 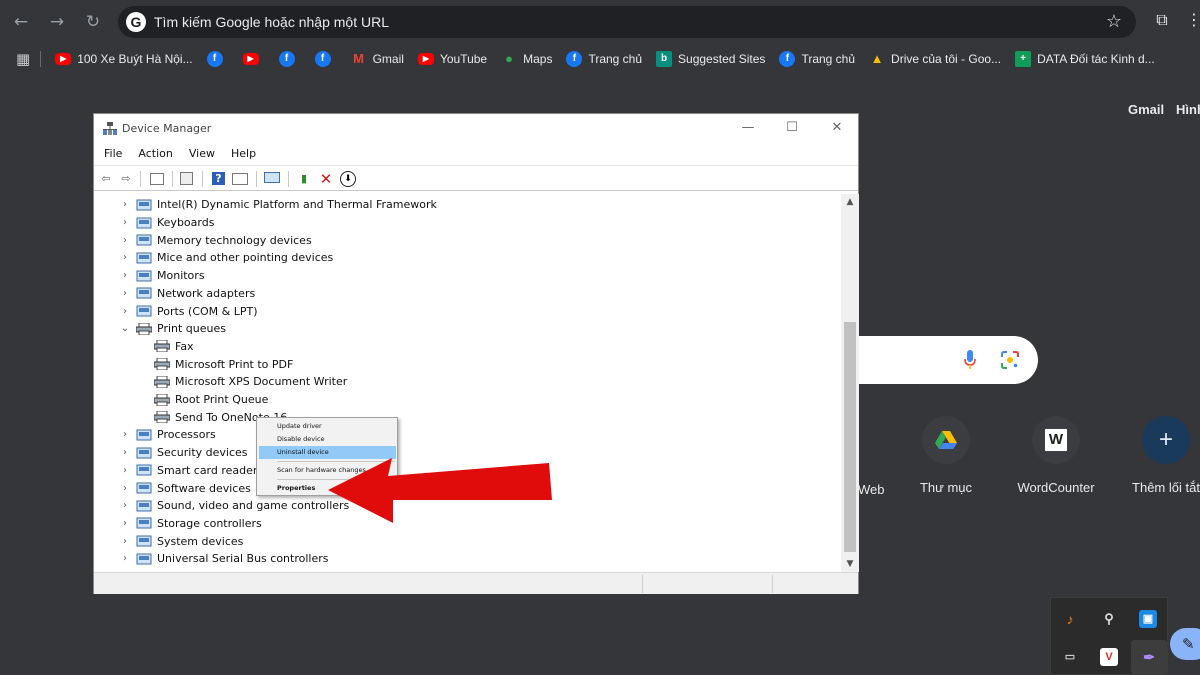 I want to click on scan-hardware-icon, so click(x=272, y=177).